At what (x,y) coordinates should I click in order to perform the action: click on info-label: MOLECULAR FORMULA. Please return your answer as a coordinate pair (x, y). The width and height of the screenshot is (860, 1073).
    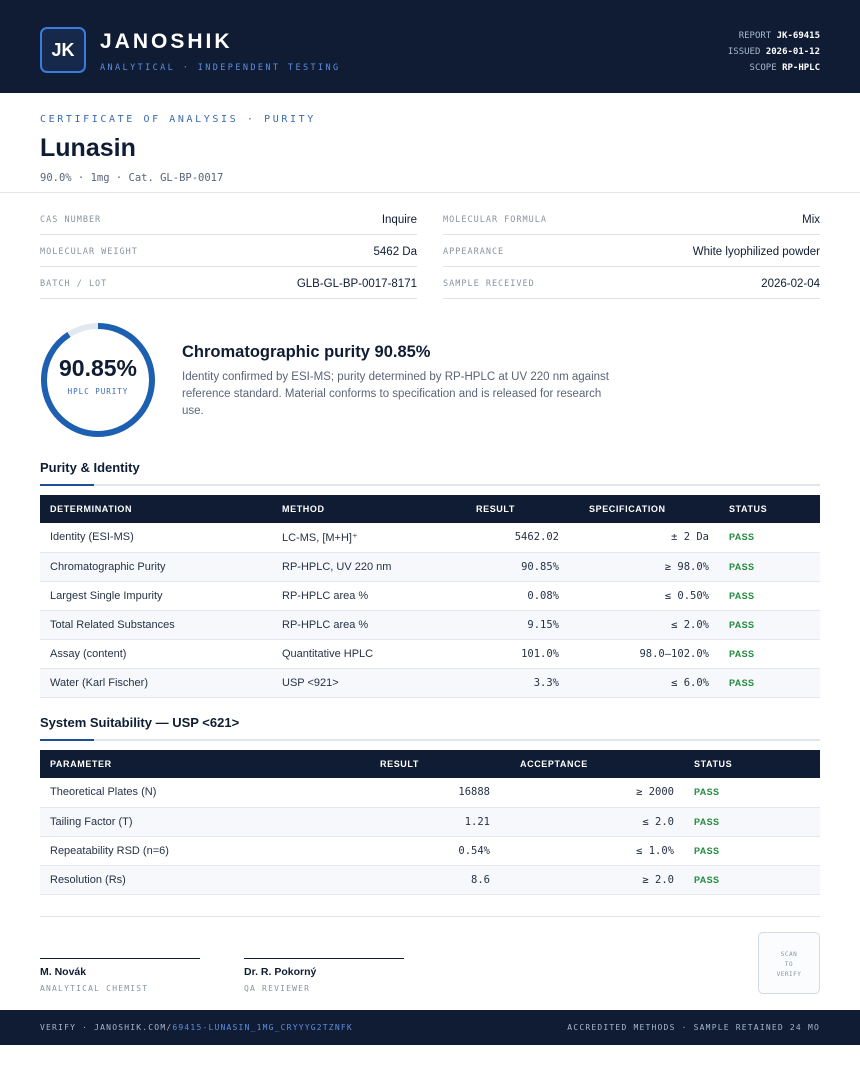
    Looking at the image, I should click on (495, 220).